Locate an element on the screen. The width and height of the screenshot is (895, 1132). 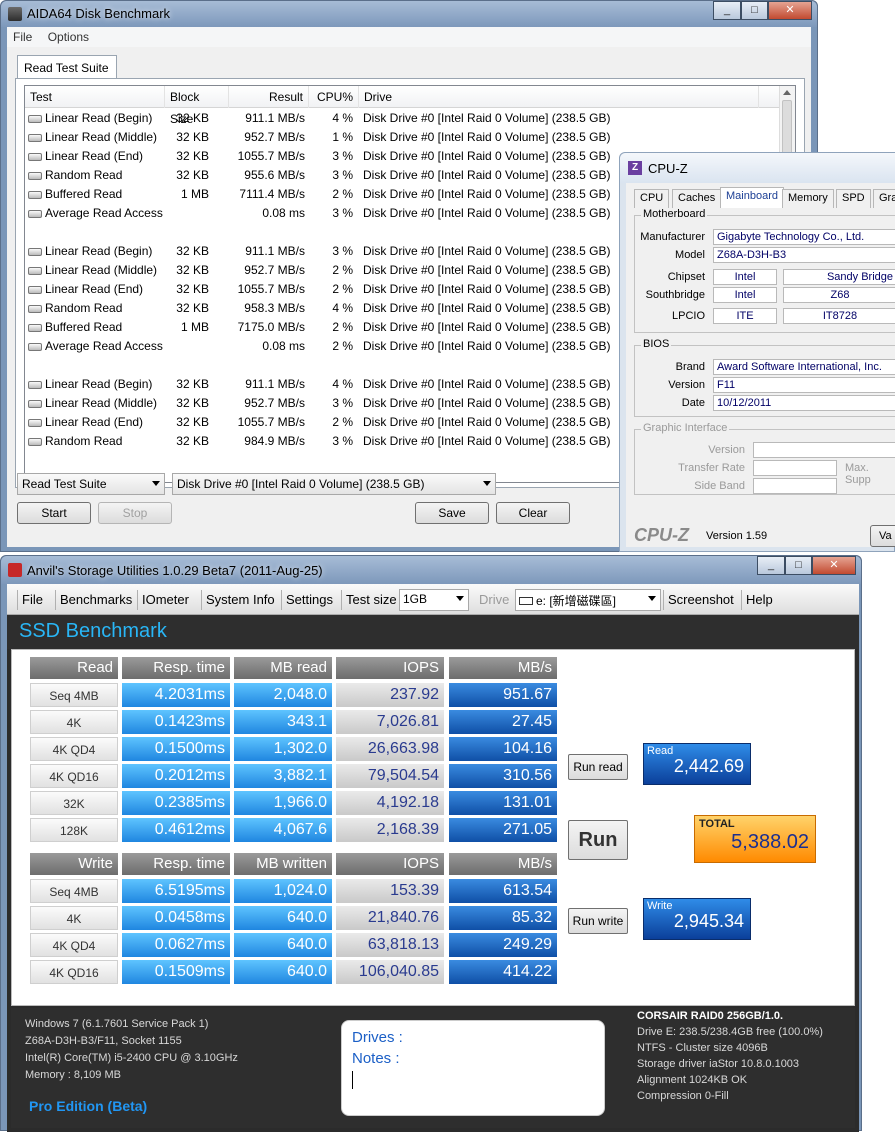
menu-system-info: System Info is located at coordinates (240, 600).